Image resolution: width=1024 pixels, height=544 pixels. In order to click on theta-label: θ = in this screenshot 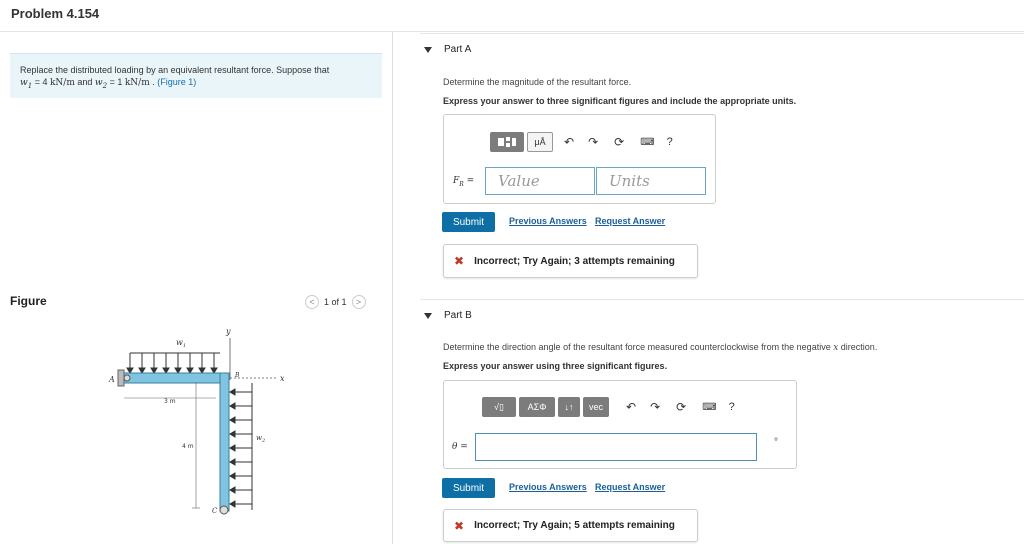, I will do `click(460, 447)`.